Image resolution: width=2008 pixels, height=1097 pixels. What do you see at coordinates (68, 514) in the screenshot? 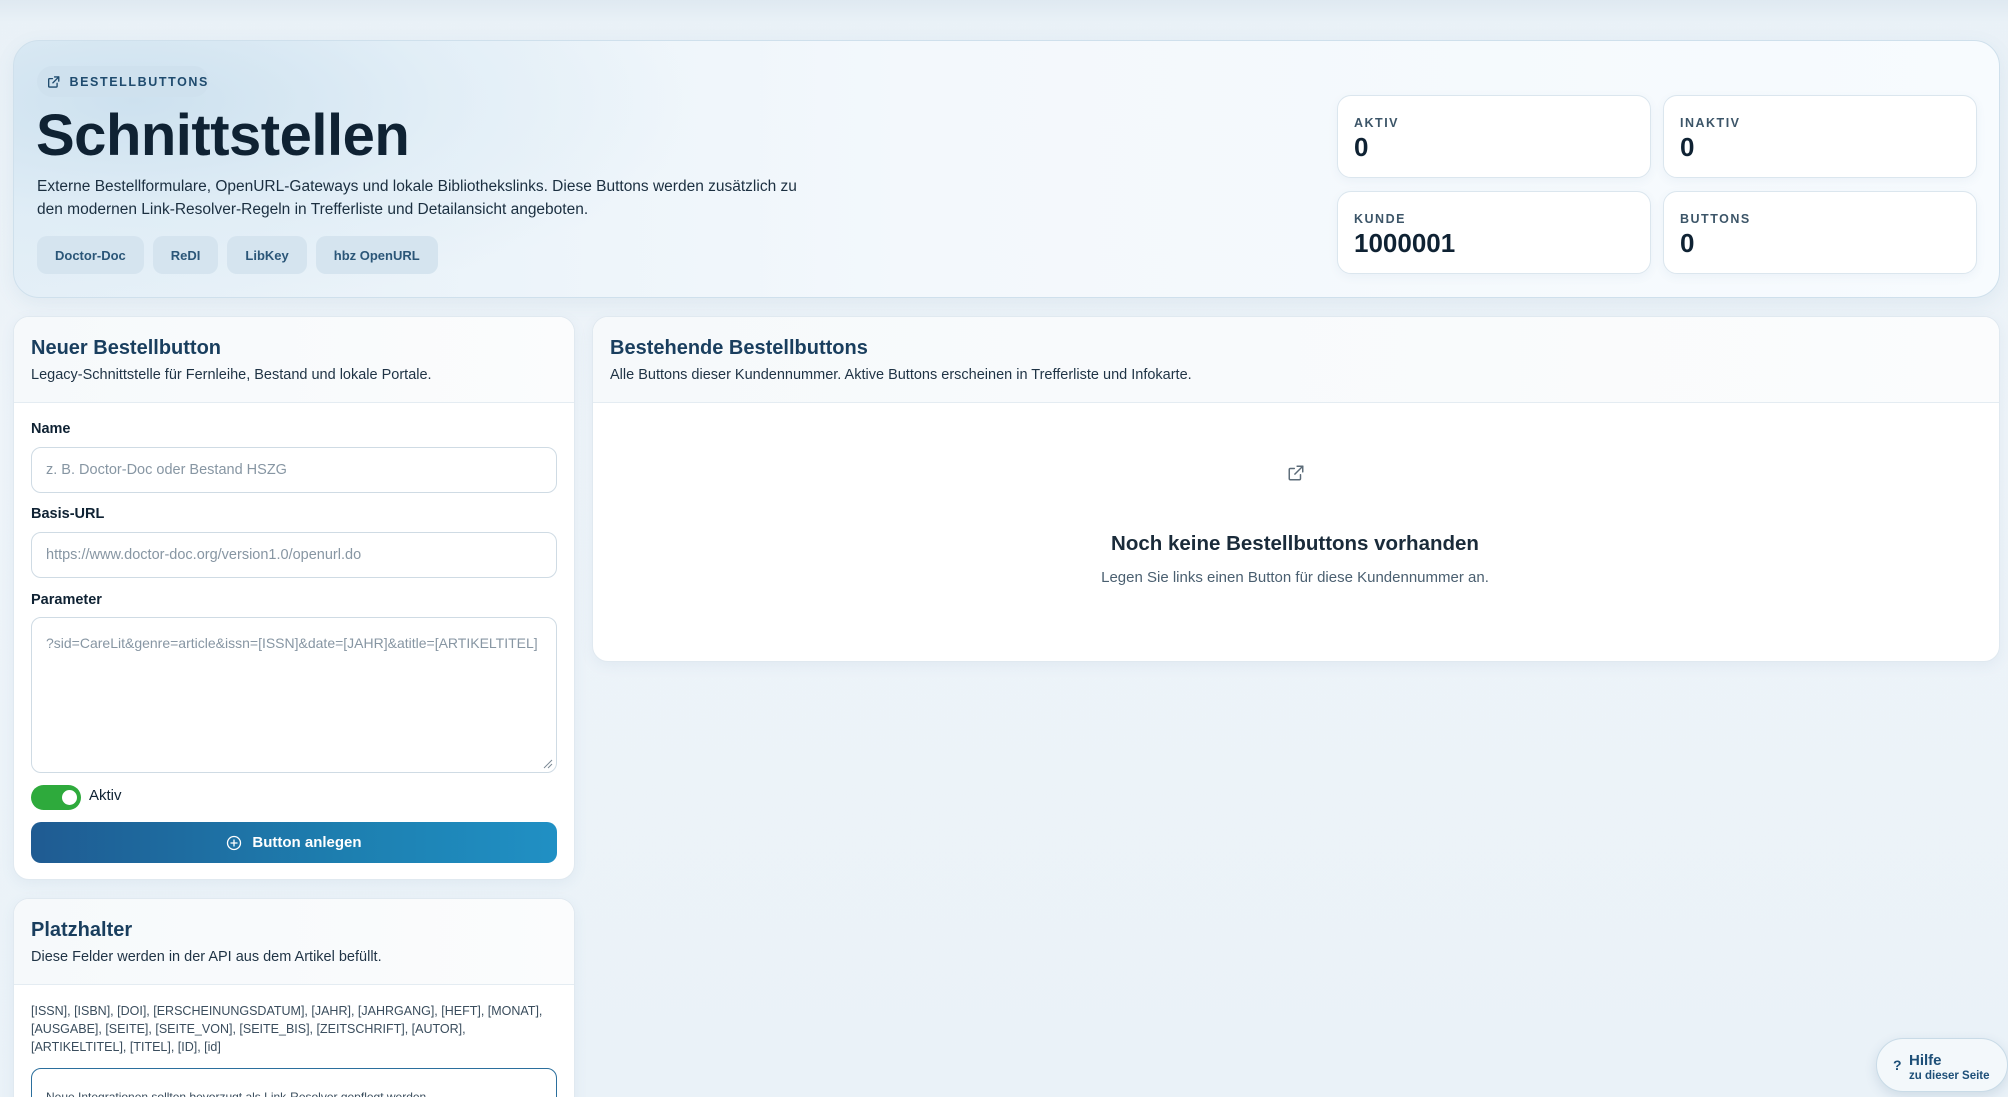
I see `url-label: Basis-URL` at bounding box center [68, 514].